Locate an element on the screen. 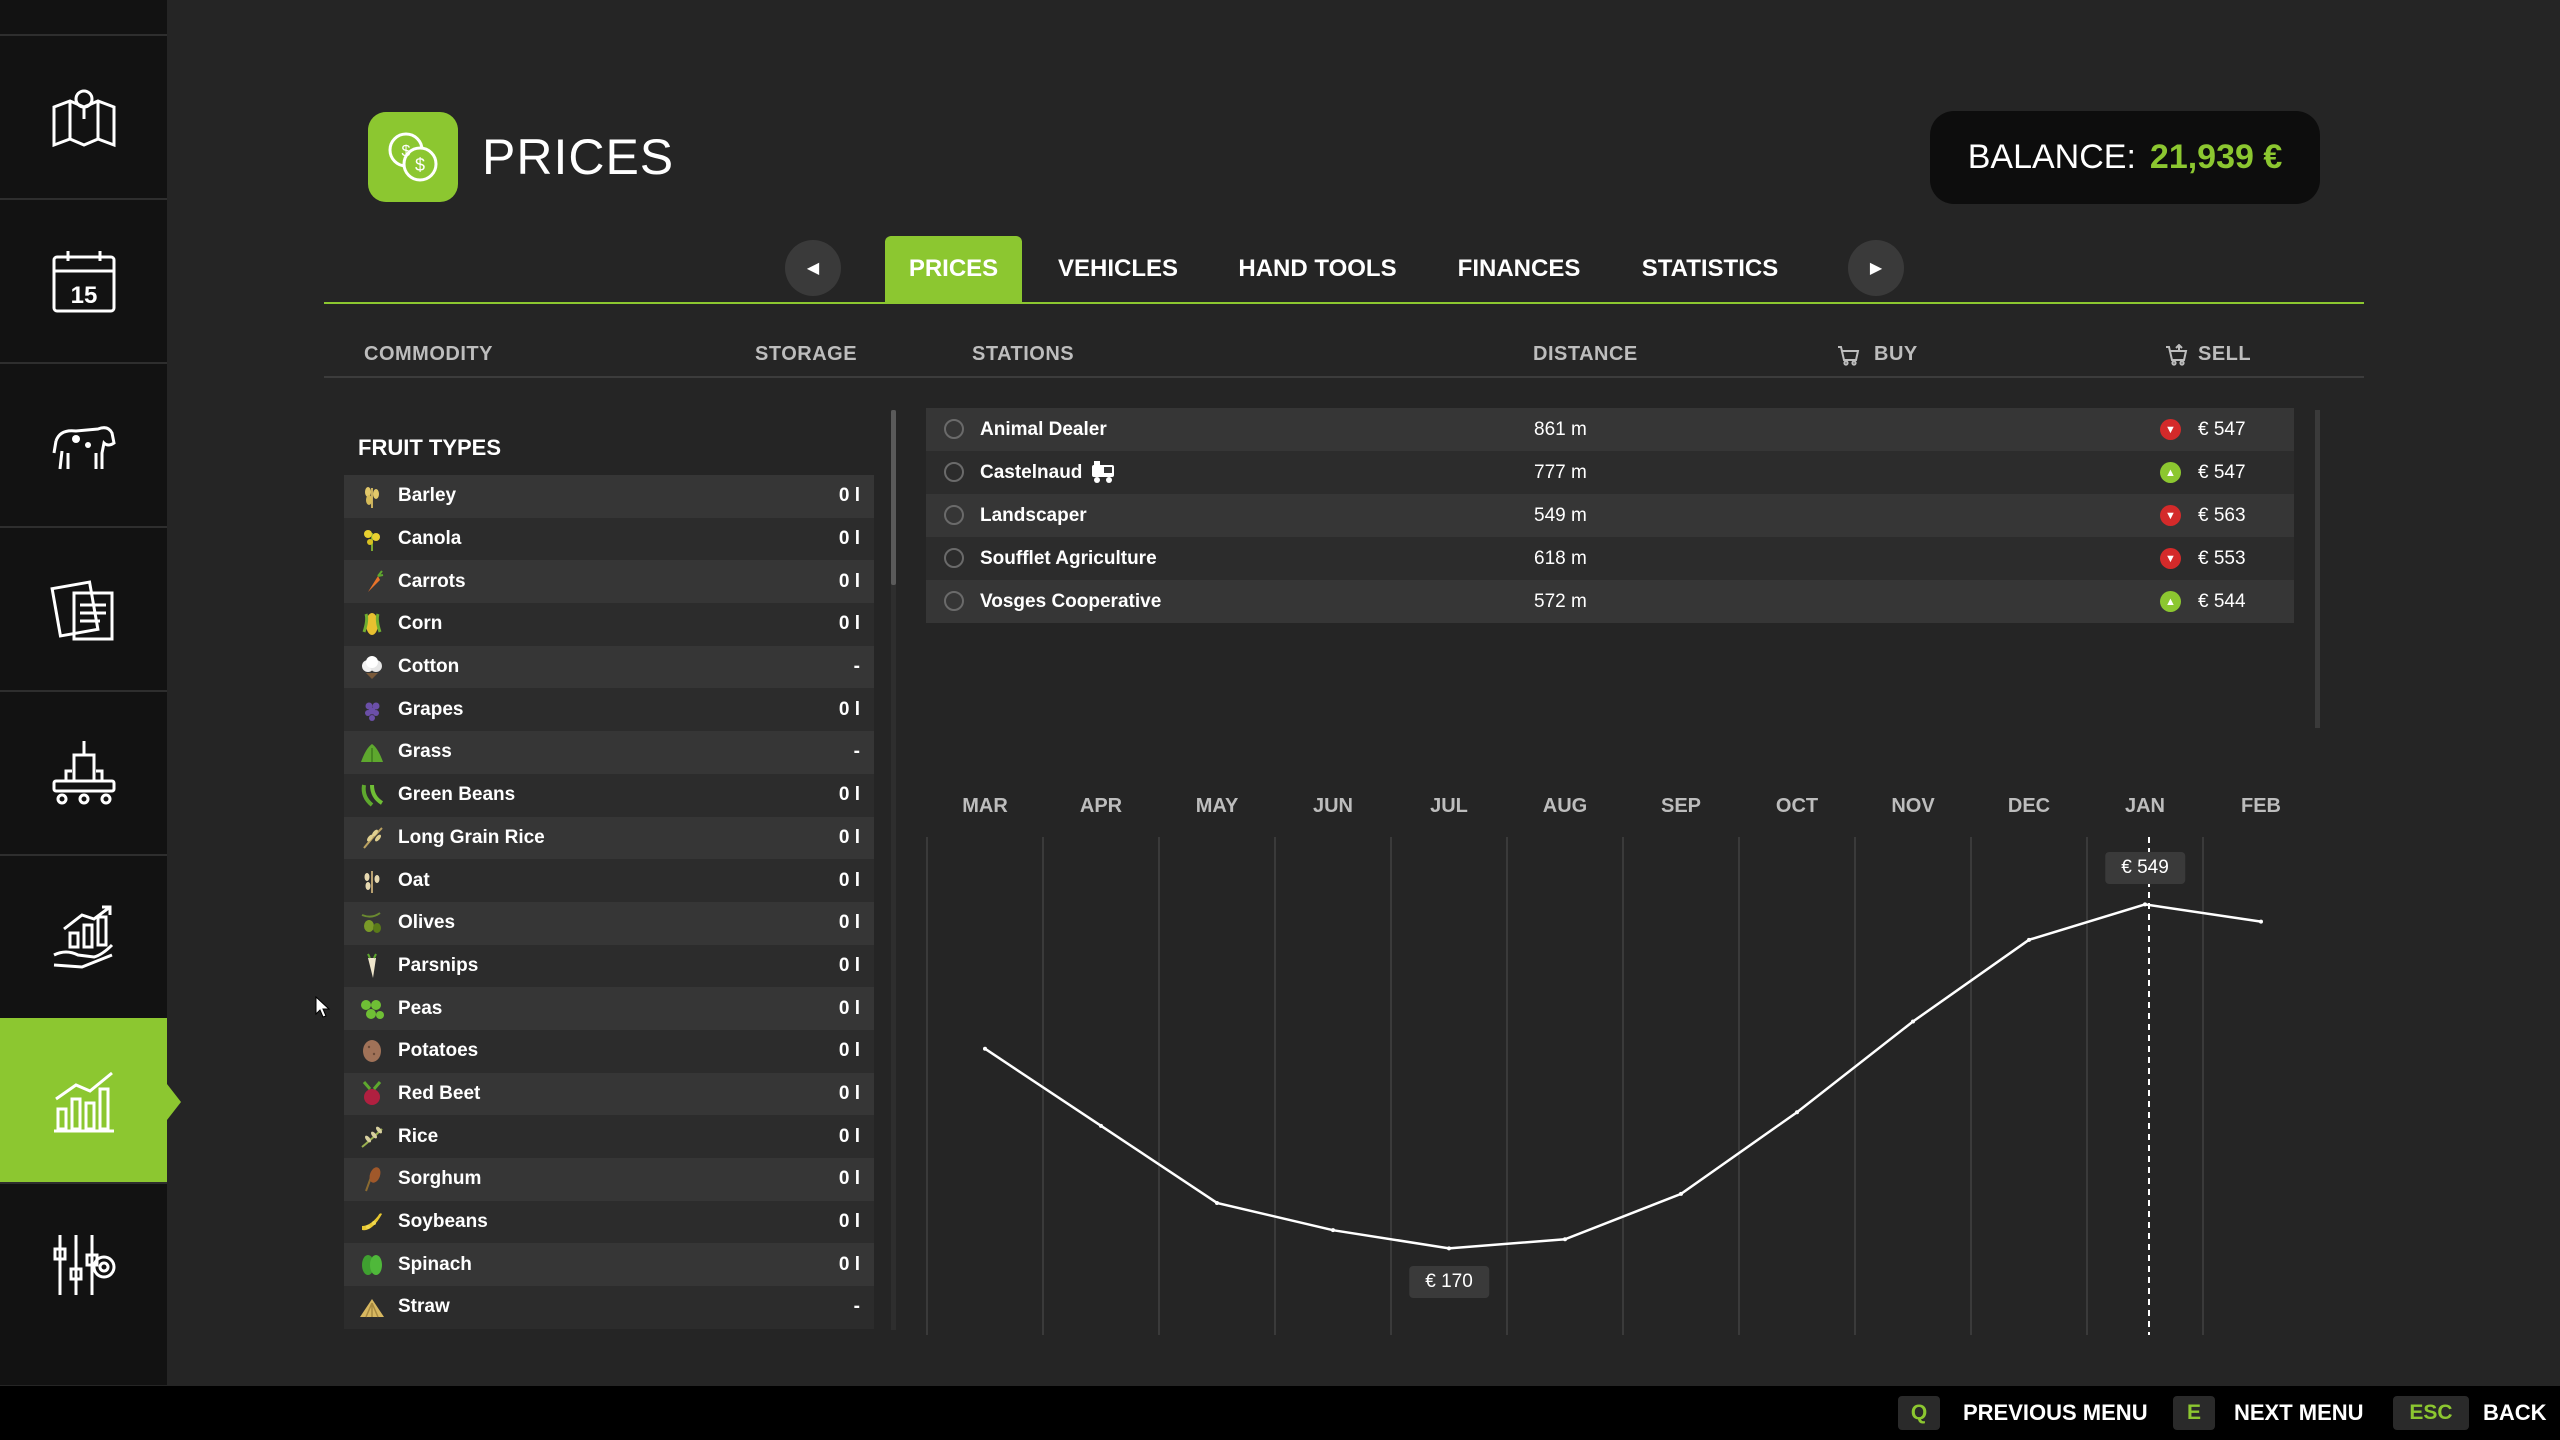  calendar-icon: 15 is located at coordinates (83, 282).